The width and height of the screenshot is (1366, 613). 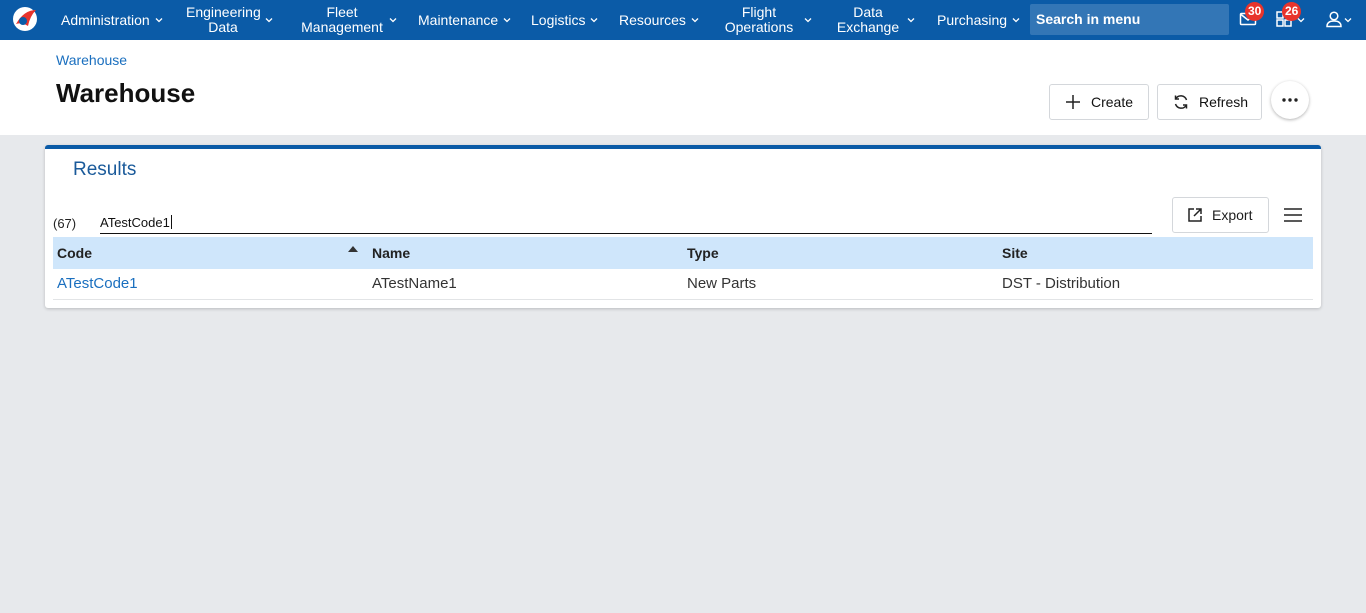 I want to click on app-logo-icon, so click(x=25, y=19).